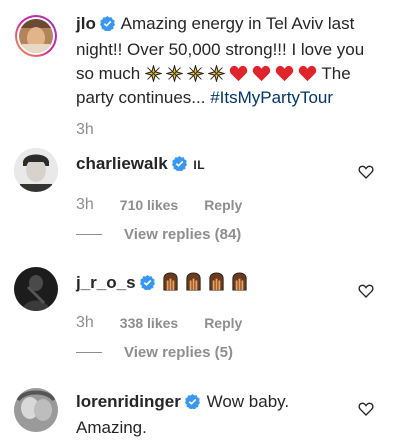 This screenshot has height=448, width=406. What do you see at coordinates (237, 23) in the screenshot?
I see `caption-line-1: Amazing energy in Tel Aviv last` at bounding box center [237, 23].